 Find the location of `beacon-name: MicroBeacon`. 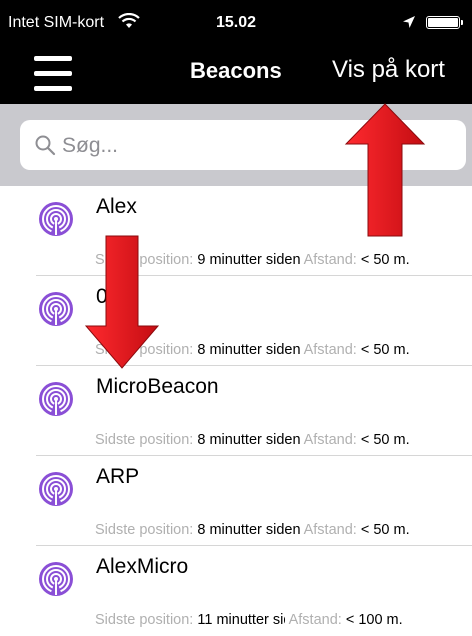

beacon-name: MicroBeacon is located at coordinates (157, 386).